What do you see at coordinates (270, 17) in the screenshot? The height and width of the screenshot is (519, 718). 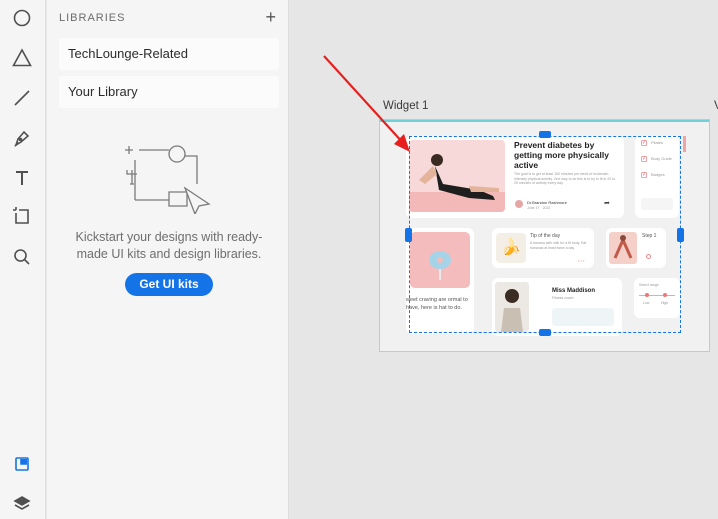 I see `add-library-button: +` at bounding box center [270, 17].